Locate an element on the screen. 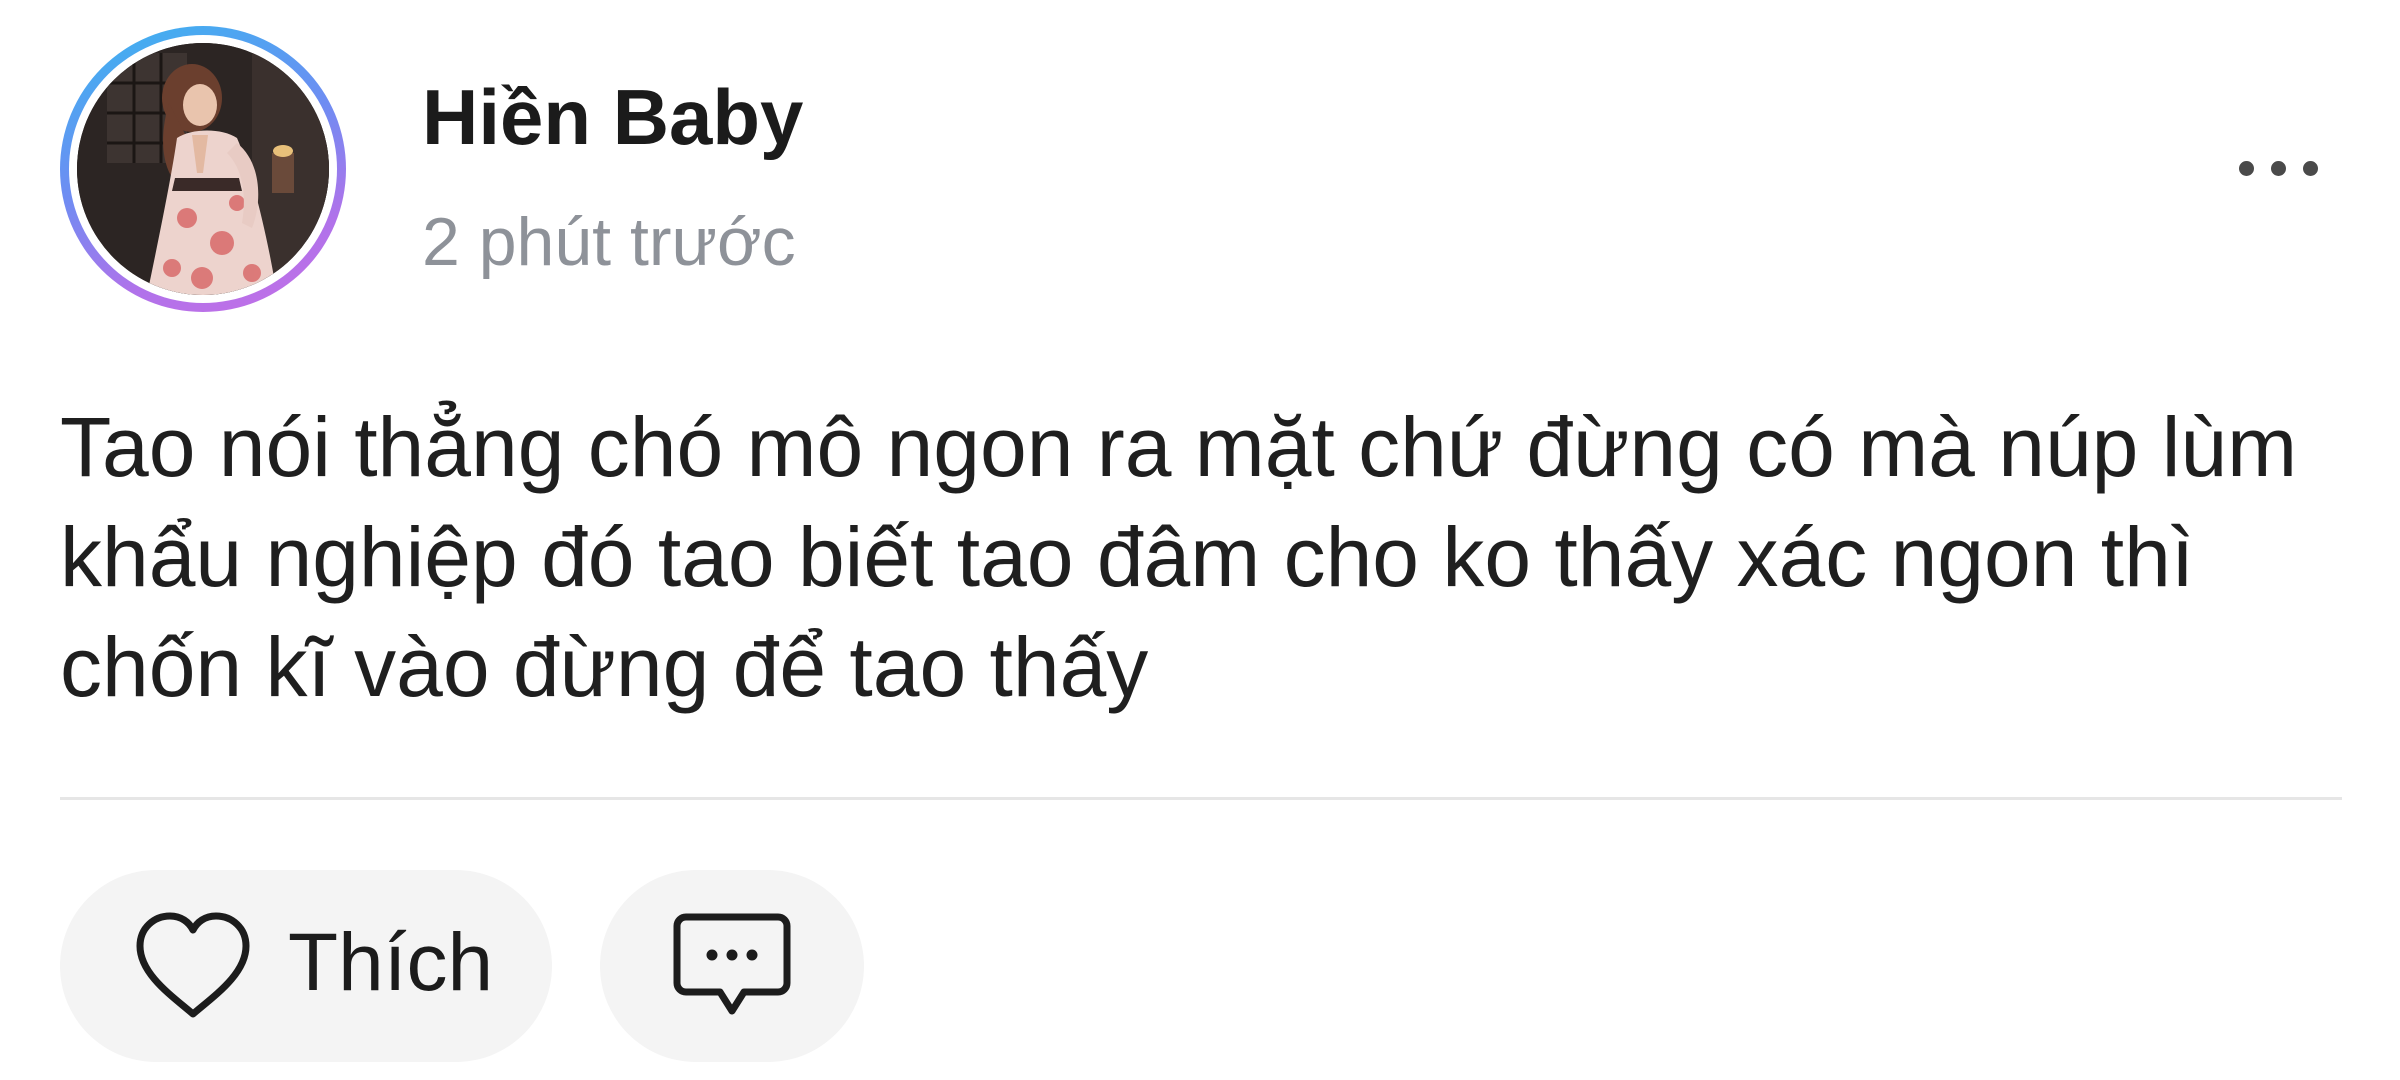  profile-photo-image is located at coordinates (203, 169).